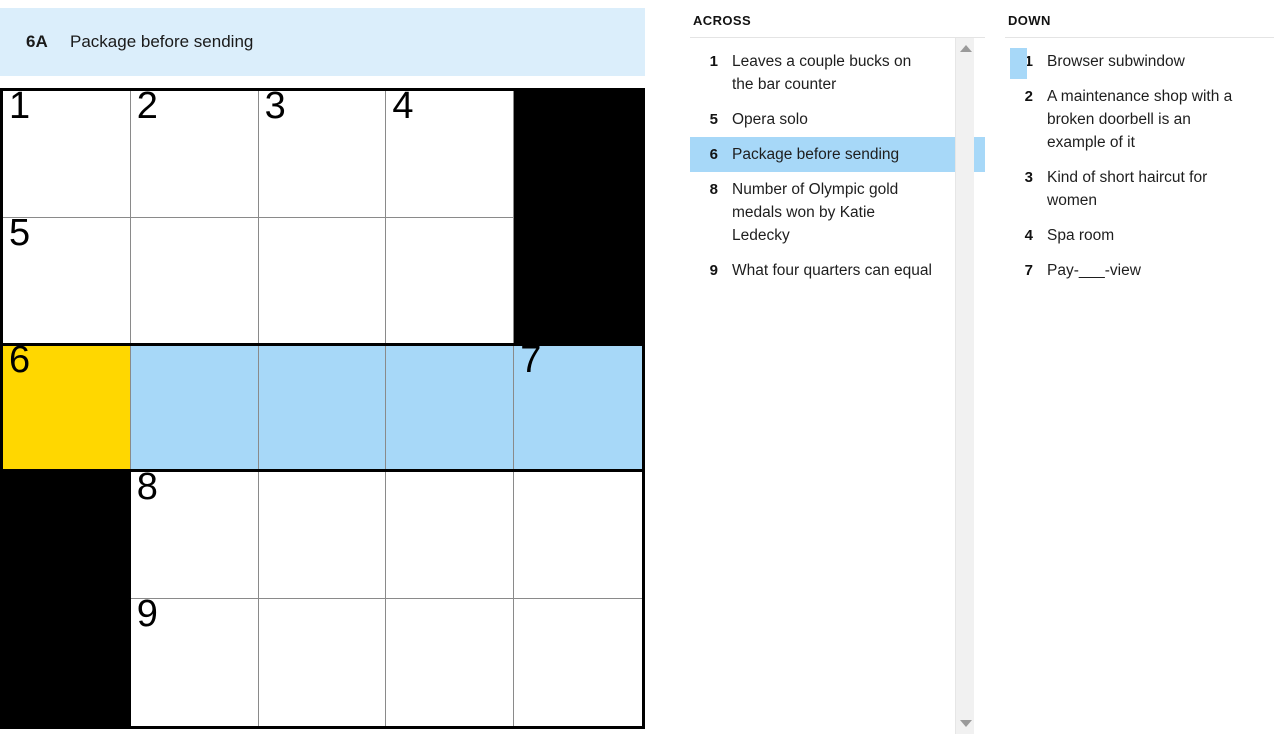  What do you see at coordinates (1028, 270) in the screenshot?
I see `clue-number: 7` at bounding box center [1028, 270].